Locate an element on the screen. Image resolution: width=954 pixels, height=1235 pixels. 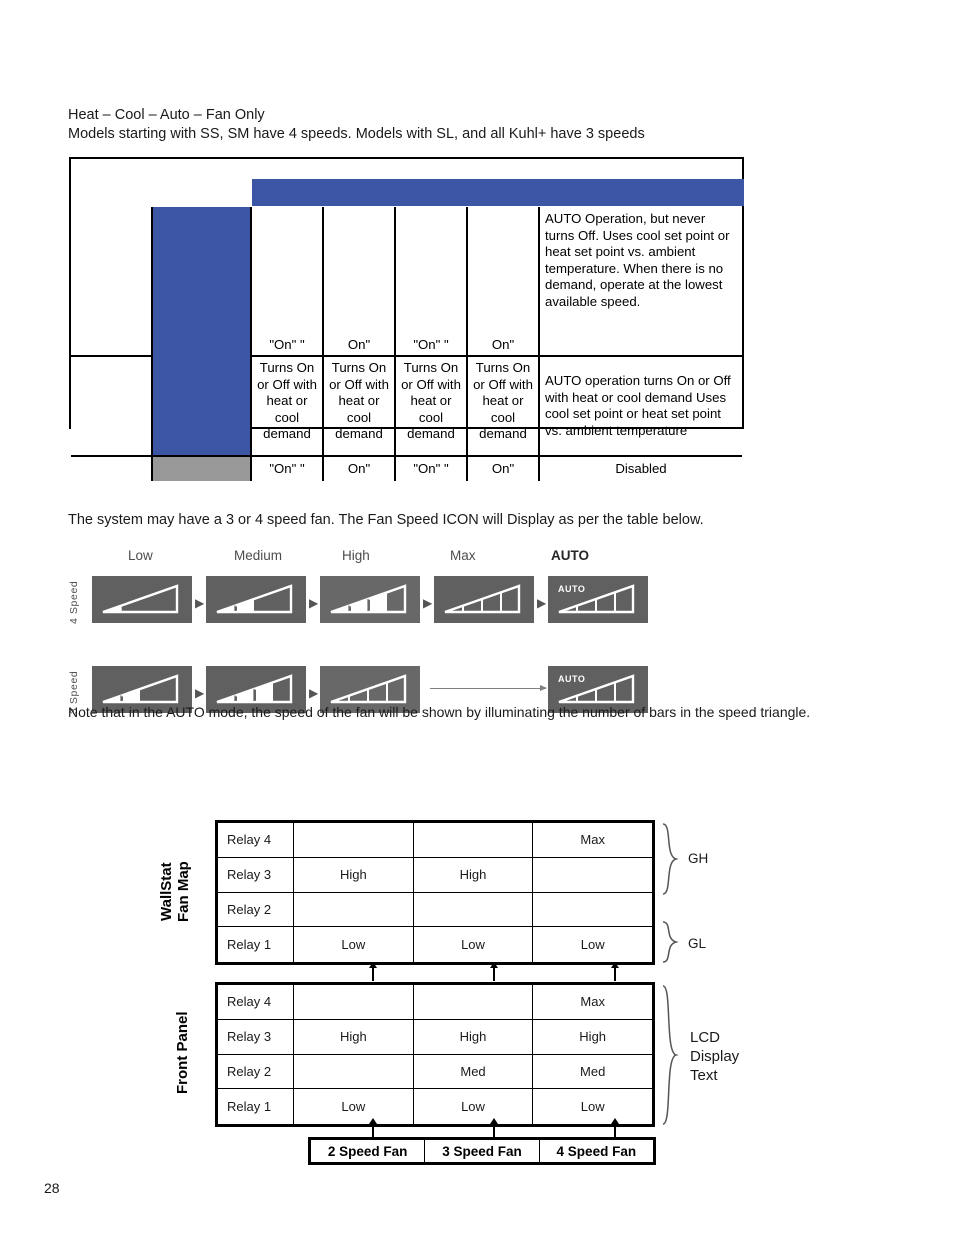
brace-lcd-label: LCD Display Text is located at coordinates (714, 1056).